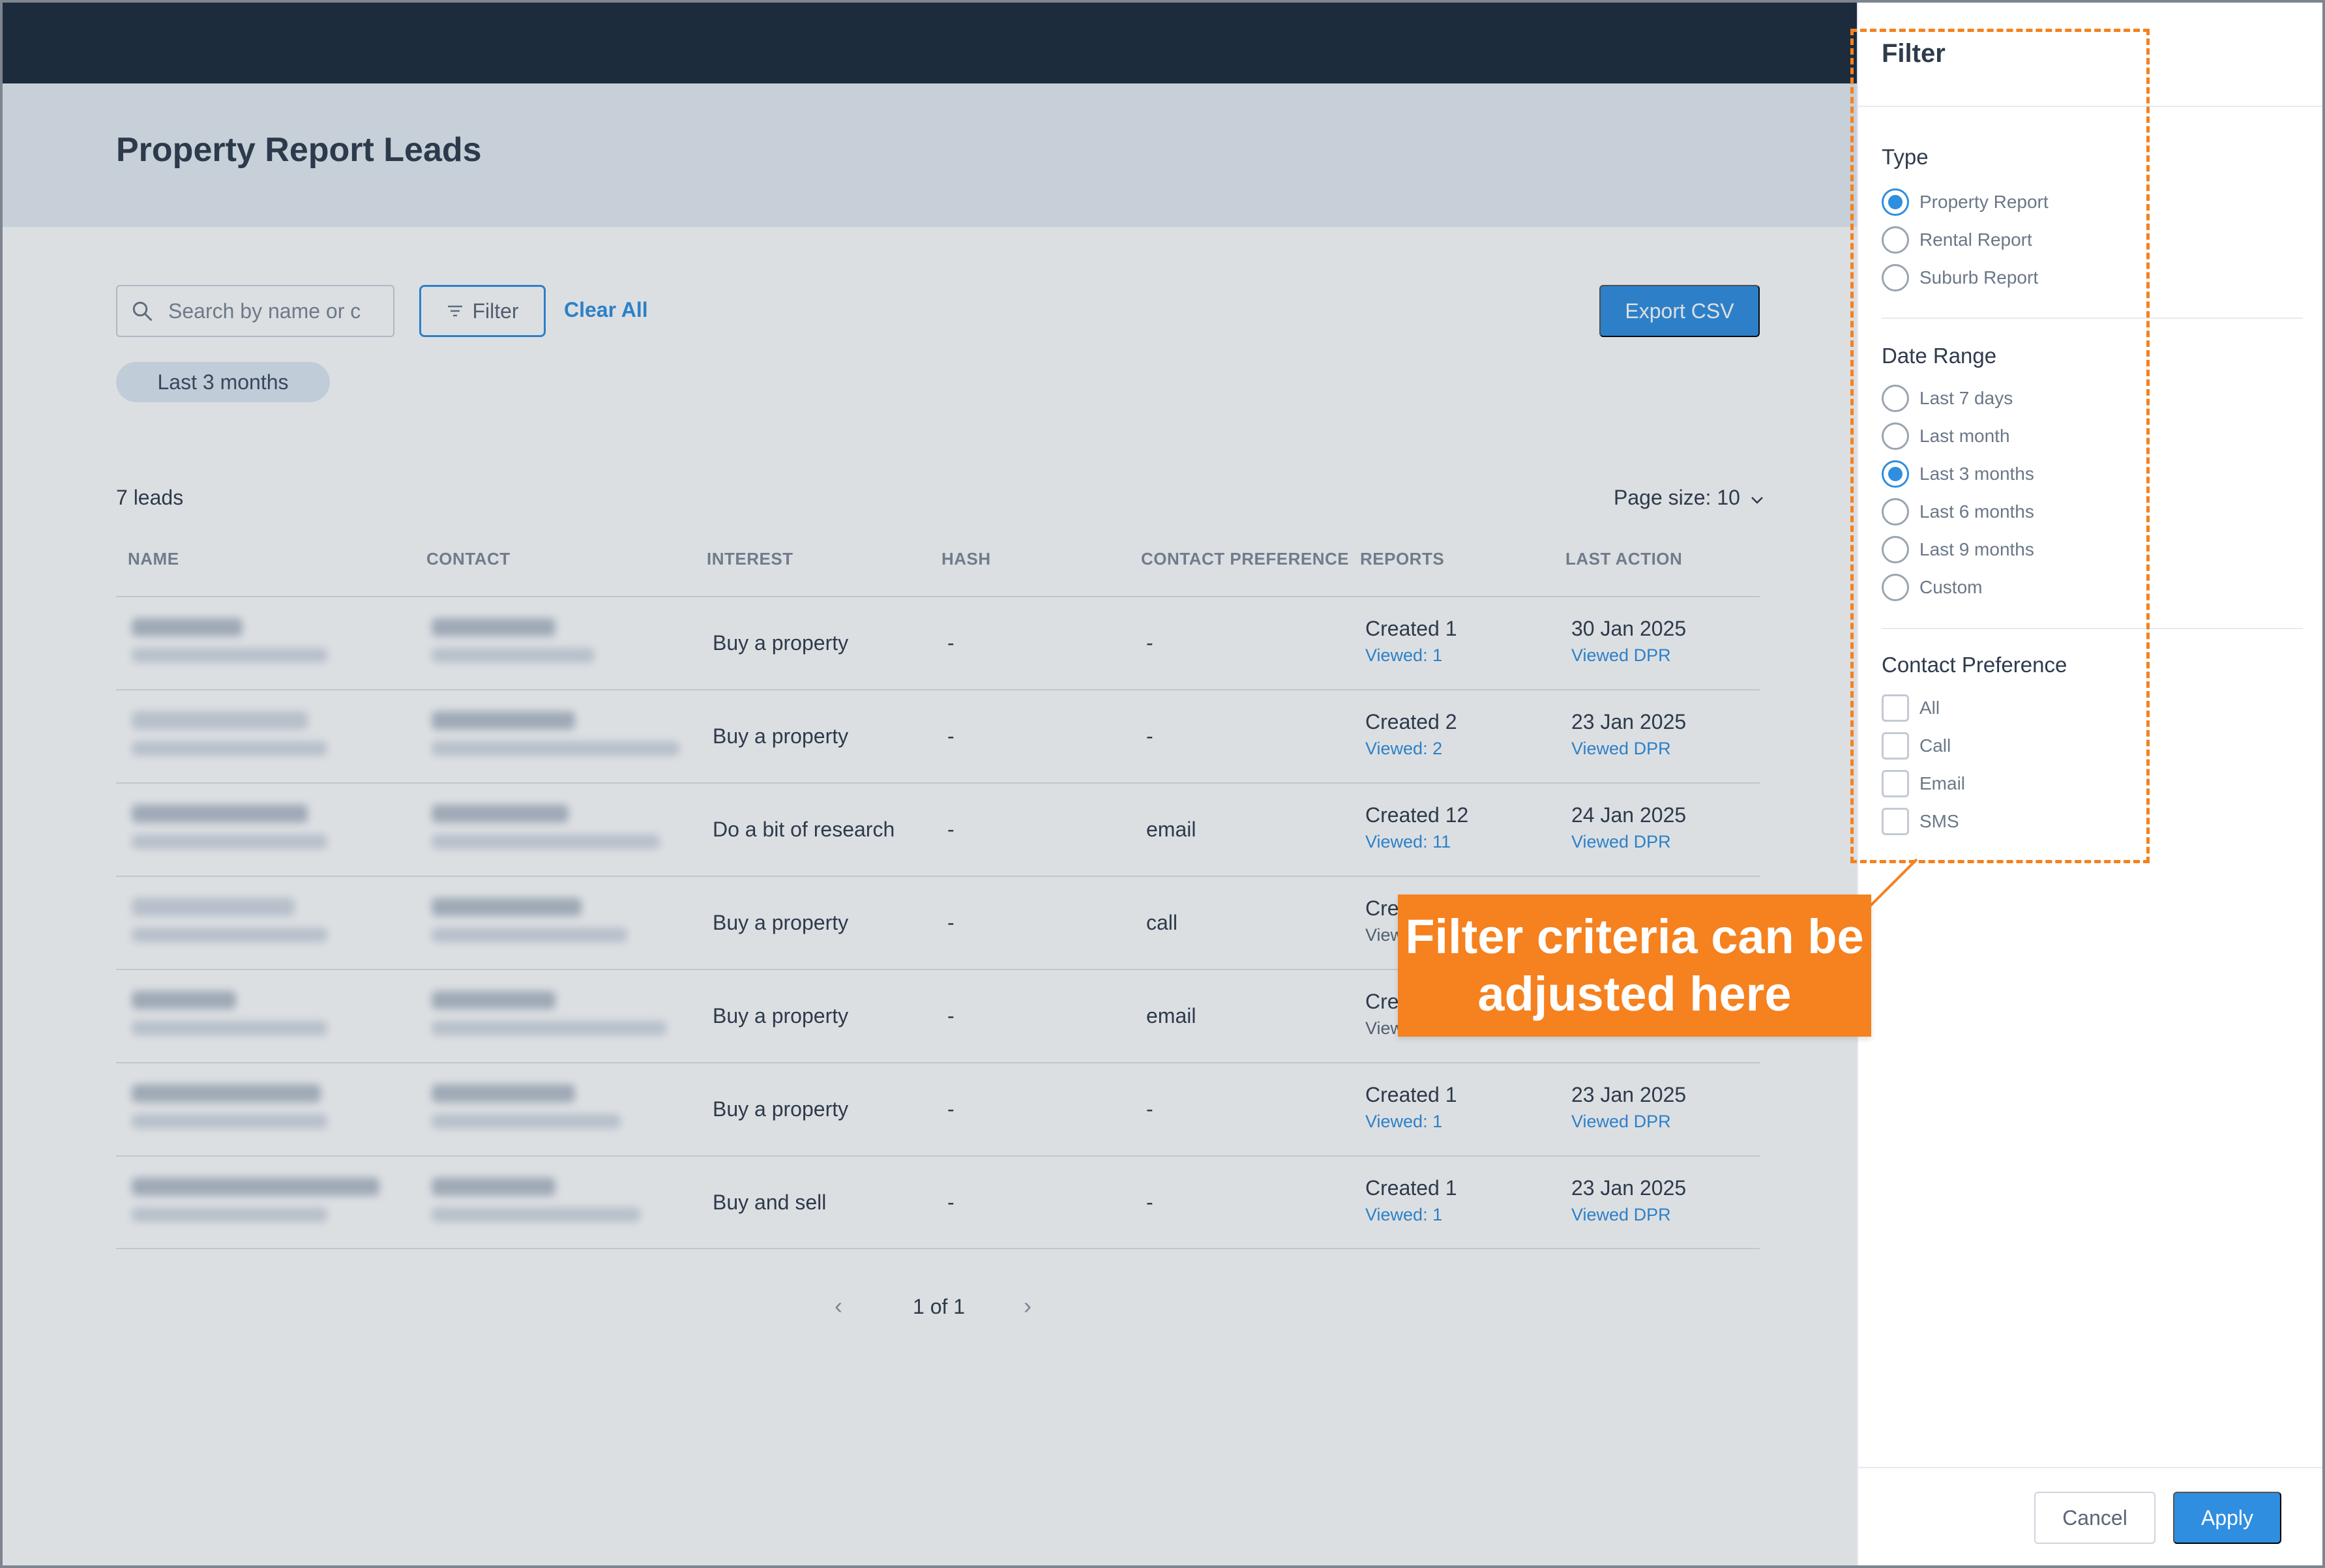 This screenshot has width=2325, height=1568. Describe the element at coordinates (2091, 1468) in the screenshot. I see `divider` at that location.